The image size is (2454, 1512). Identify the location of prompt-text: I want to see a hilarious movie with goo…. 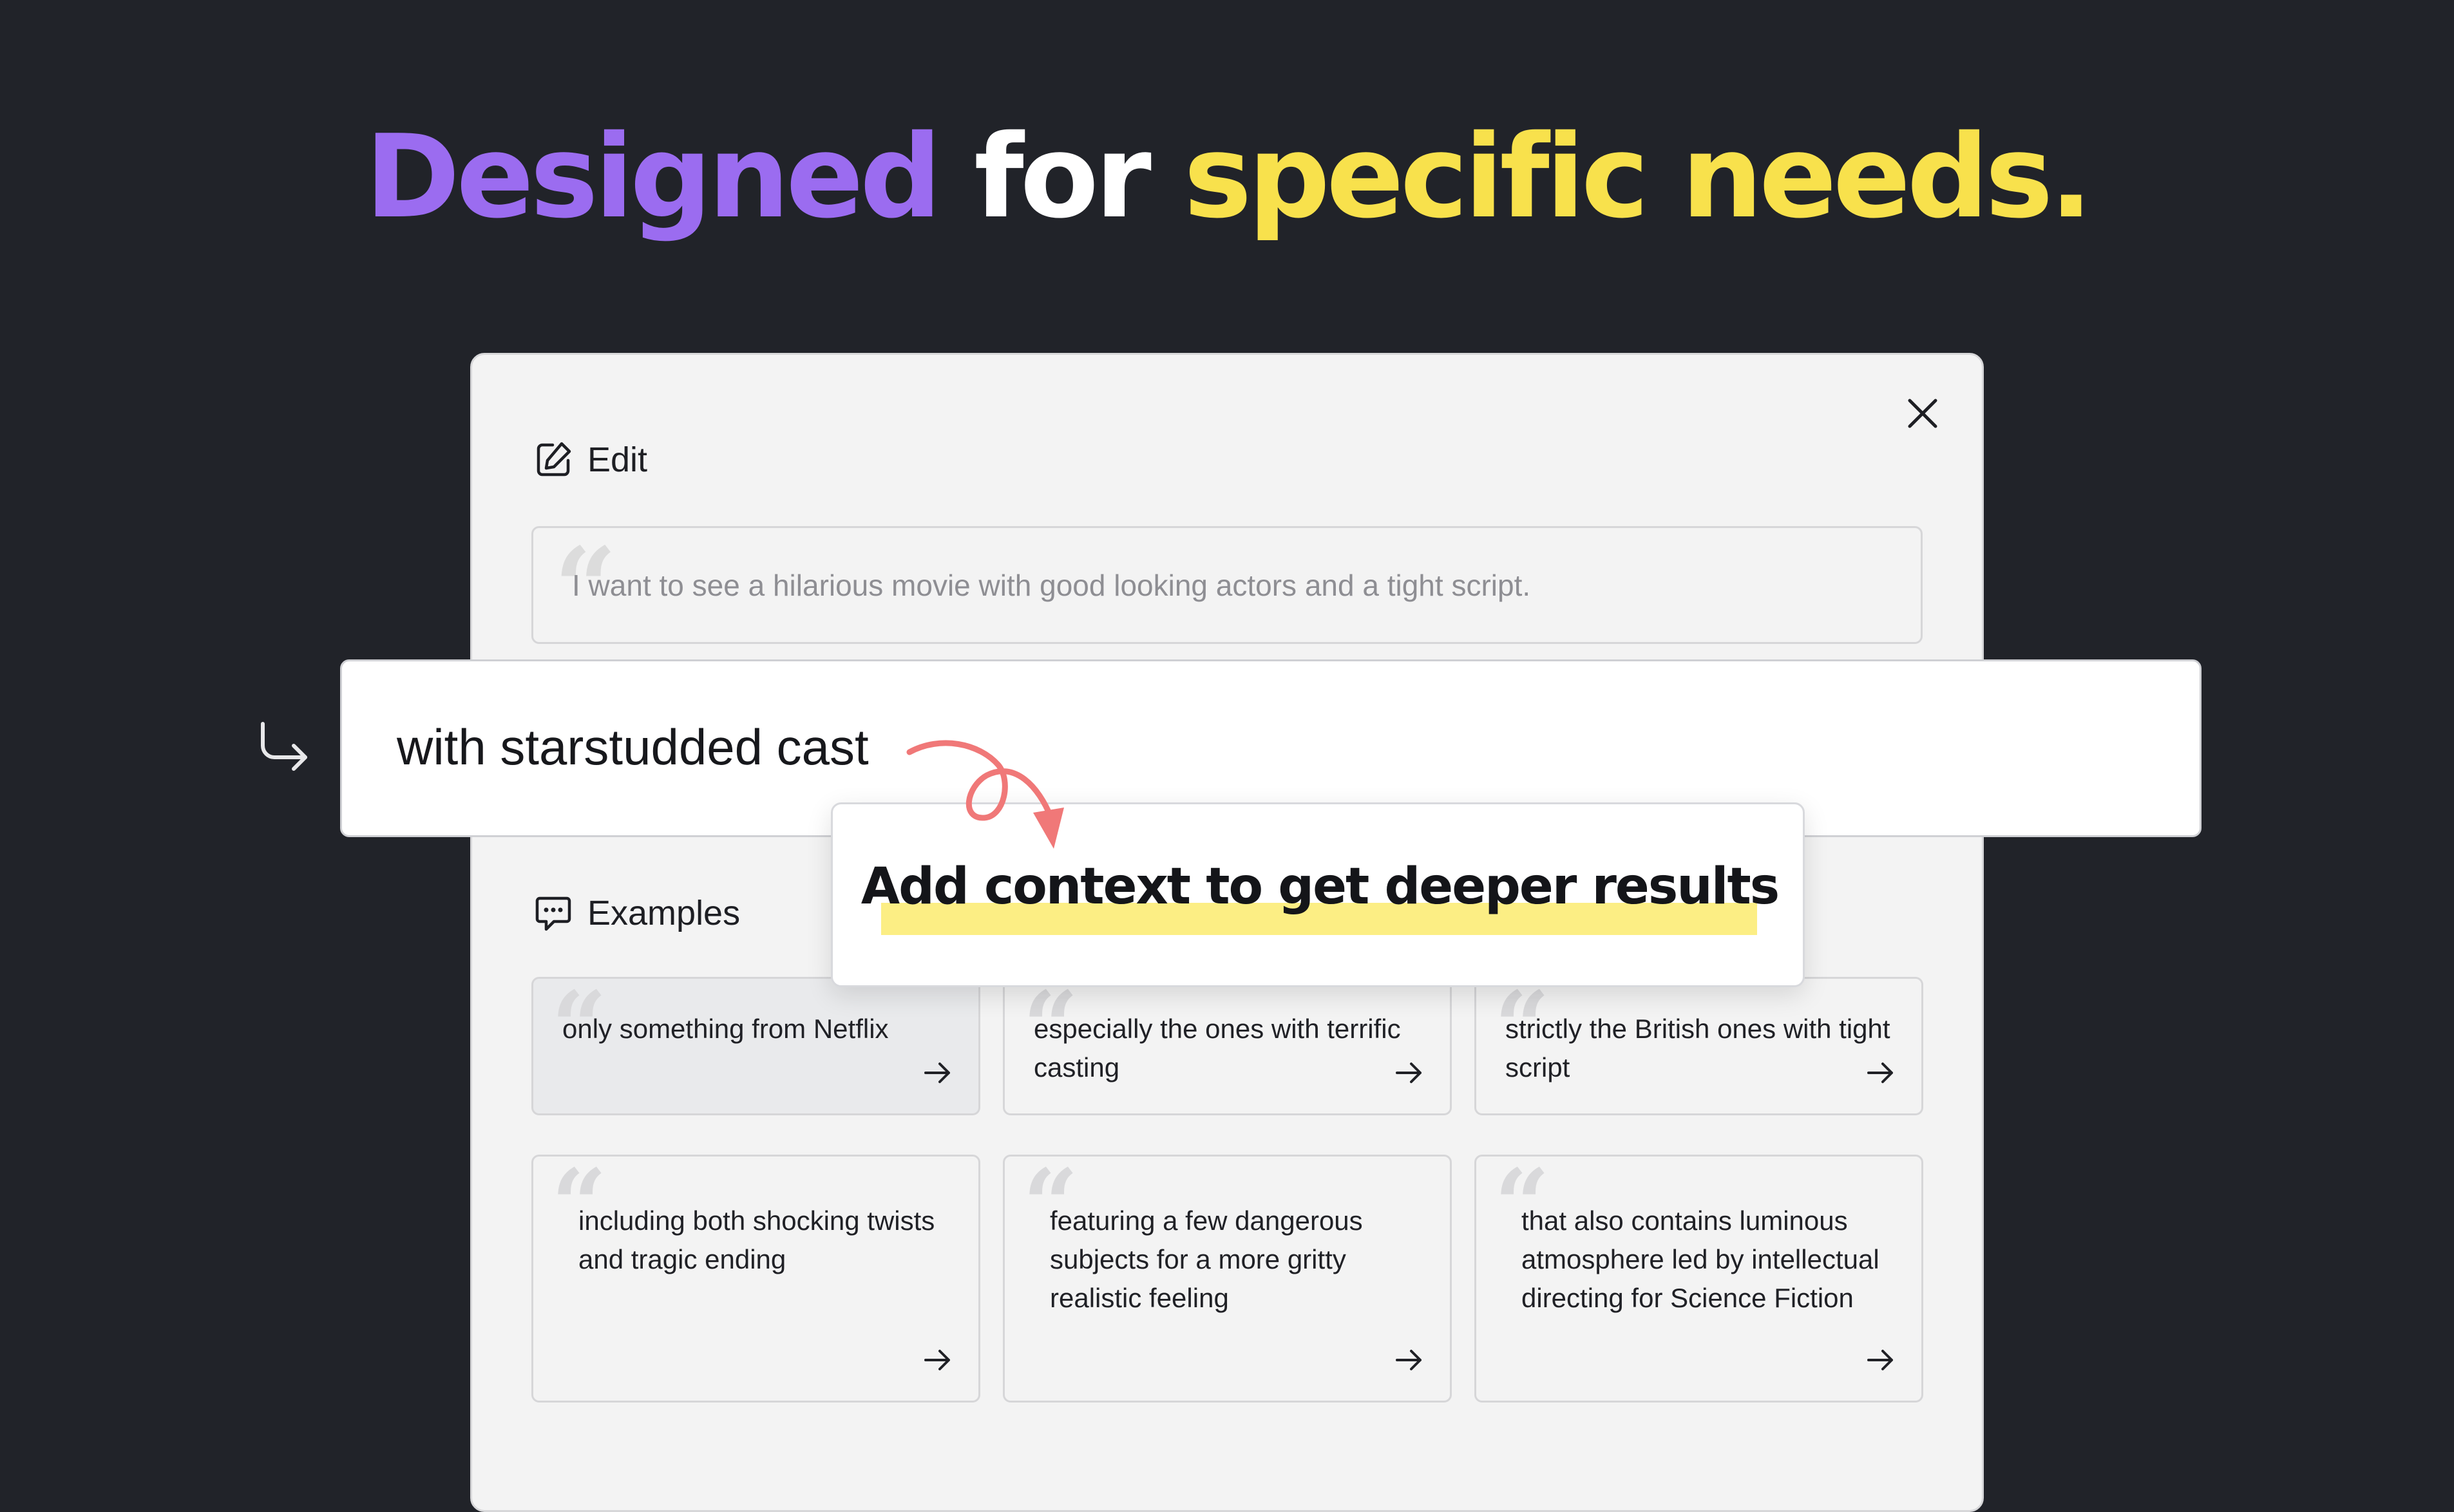
(1051, 585).